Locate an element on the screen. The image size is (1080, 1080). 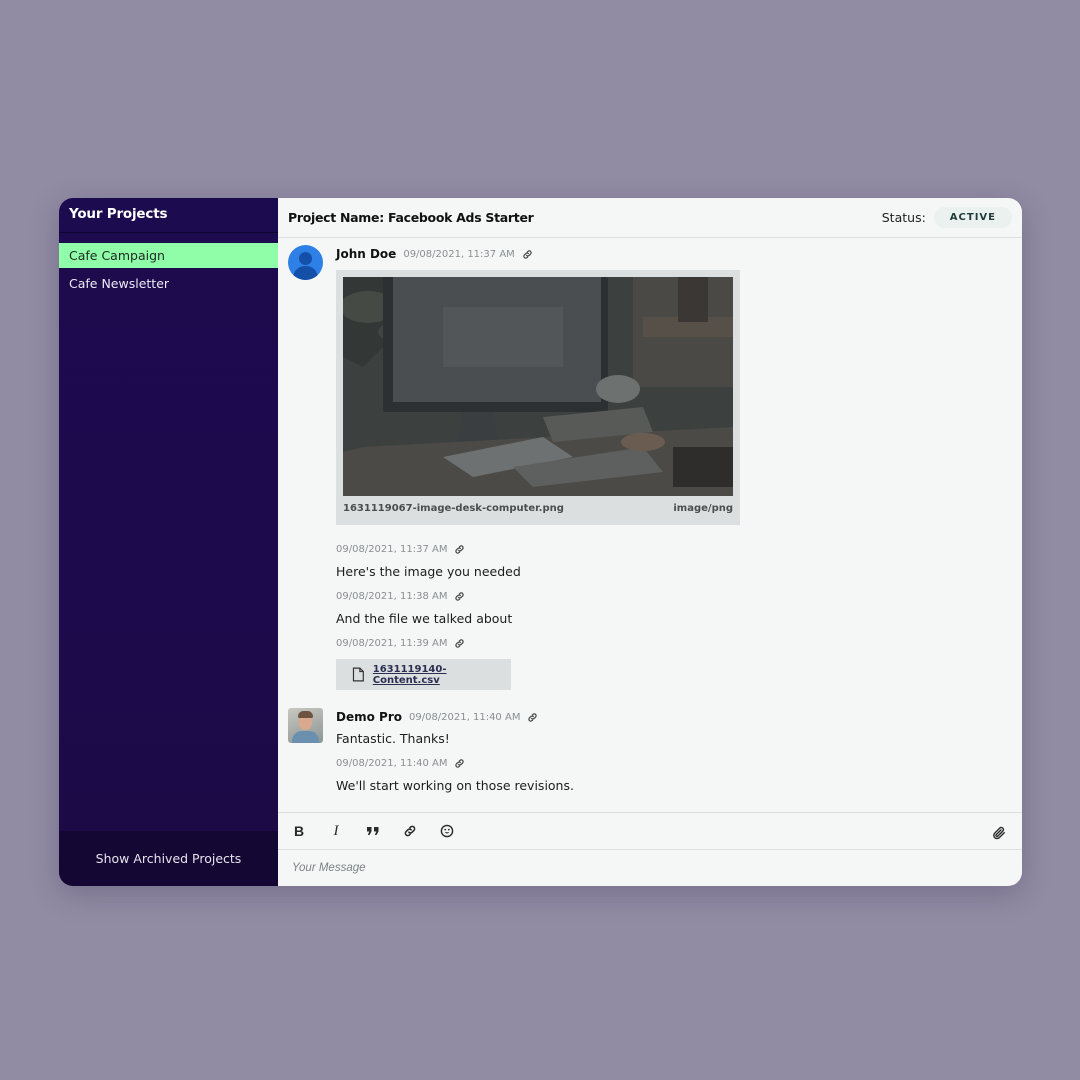
message-text: We'll start working on those revisions. is located at coordinates (455, 785).